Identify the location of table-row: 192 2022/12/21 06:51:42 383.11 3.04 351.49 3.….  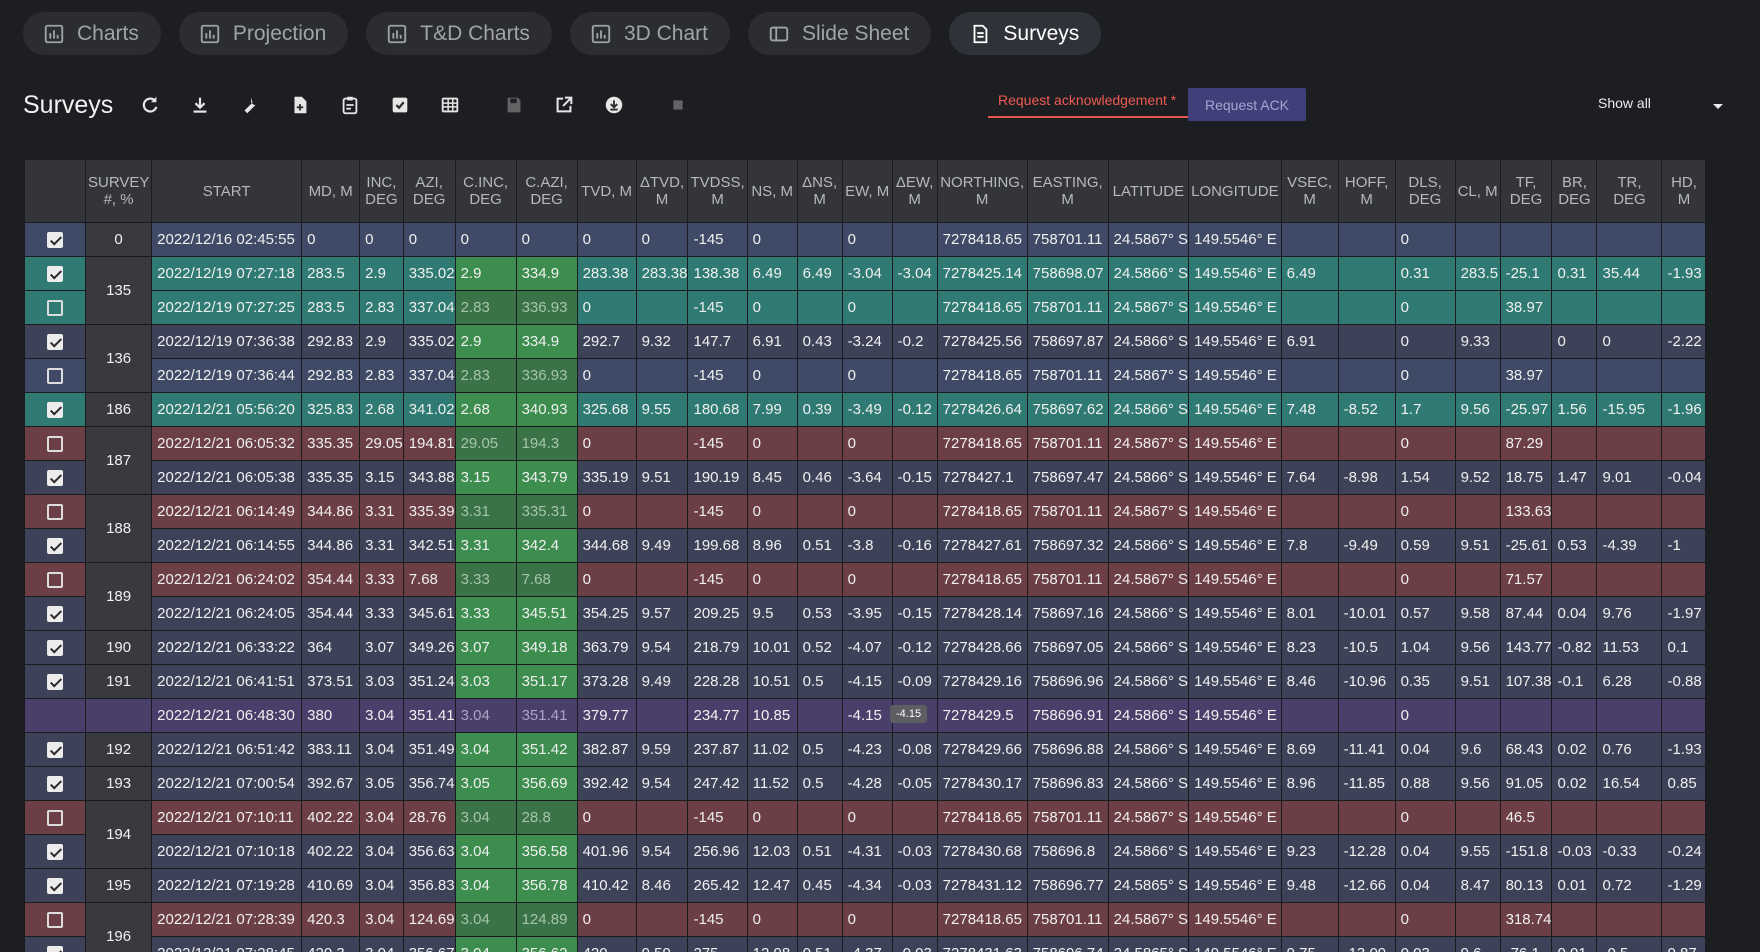
(865, 749).